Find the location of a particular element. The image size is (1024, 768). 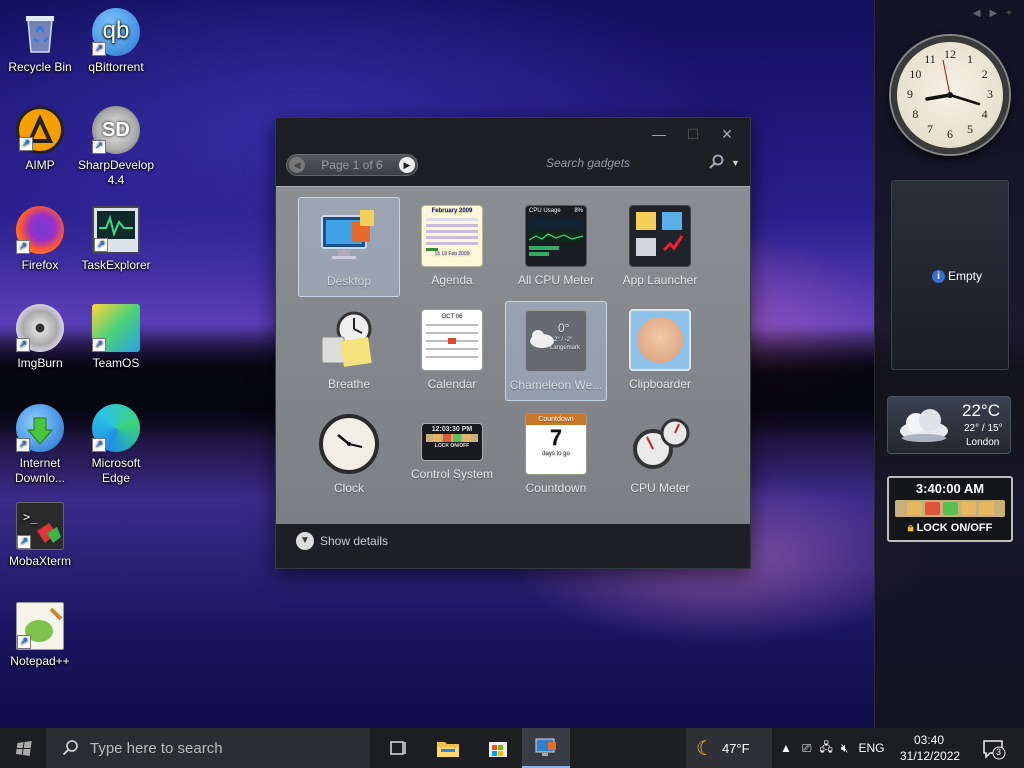

logoff-button is located at coordinates (914, 508).